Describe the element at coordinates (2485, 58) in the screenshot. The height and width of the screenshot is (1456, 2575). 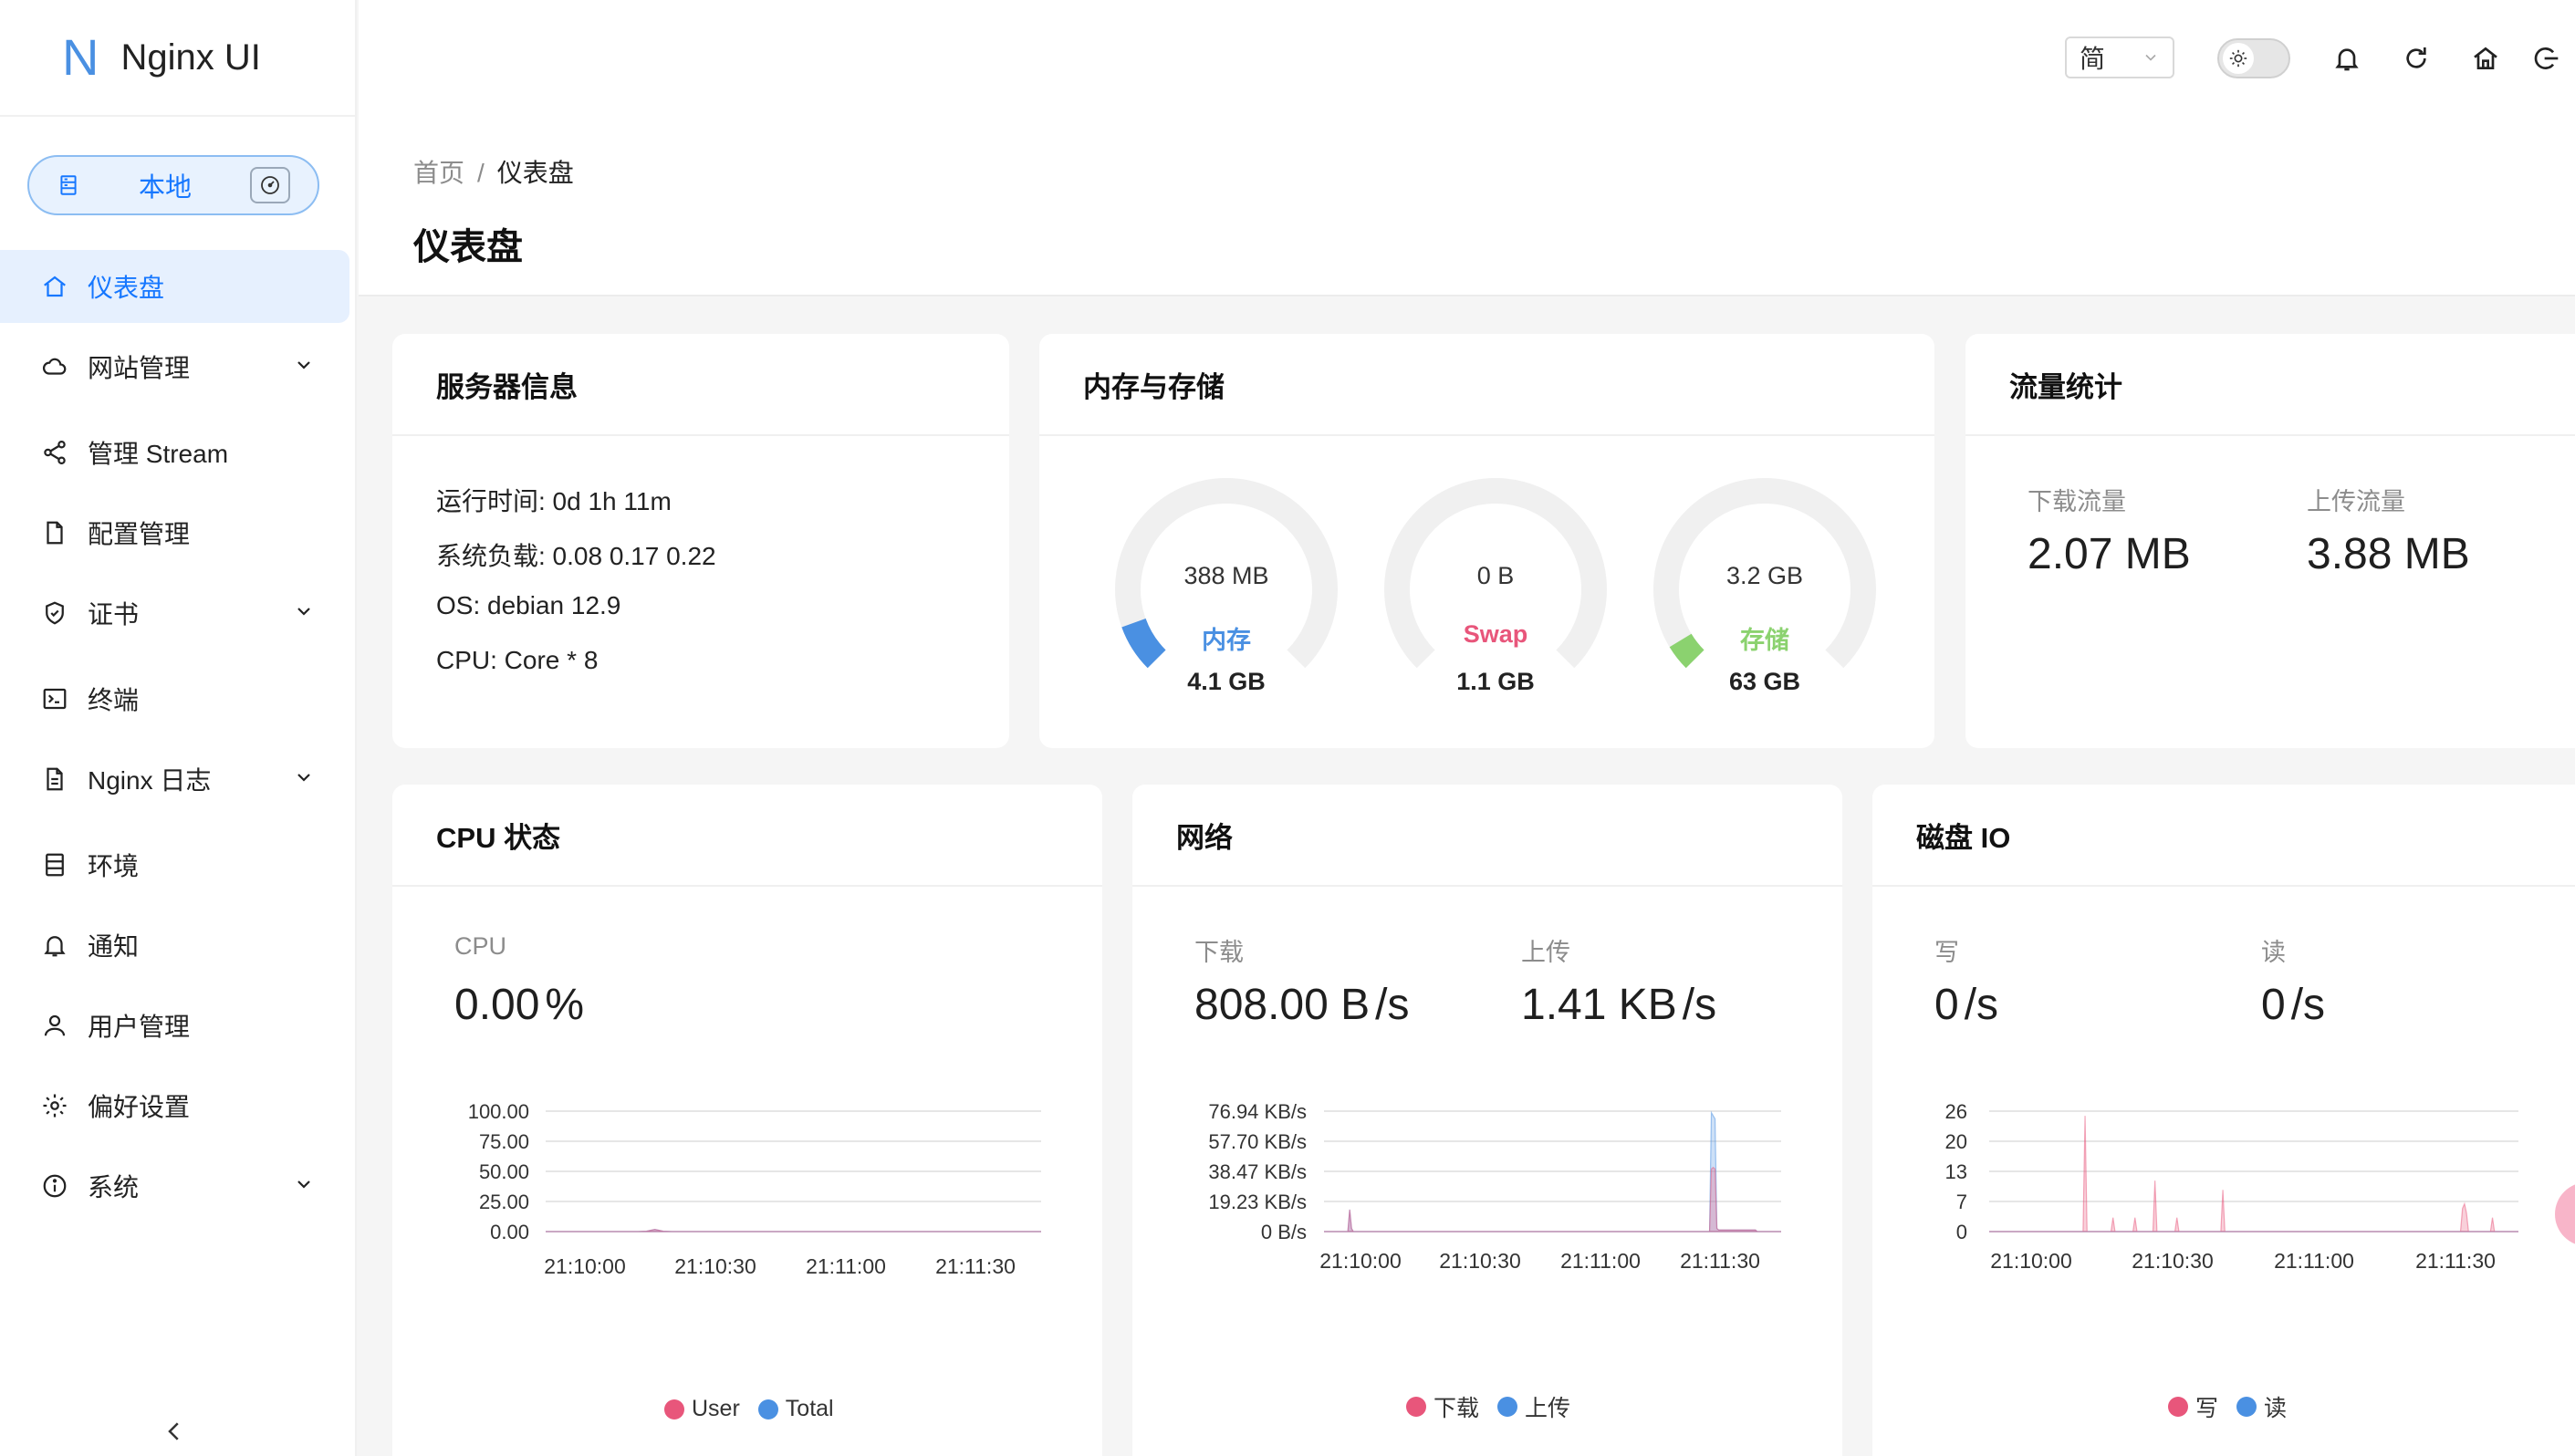
I see `home-icon` at that location.